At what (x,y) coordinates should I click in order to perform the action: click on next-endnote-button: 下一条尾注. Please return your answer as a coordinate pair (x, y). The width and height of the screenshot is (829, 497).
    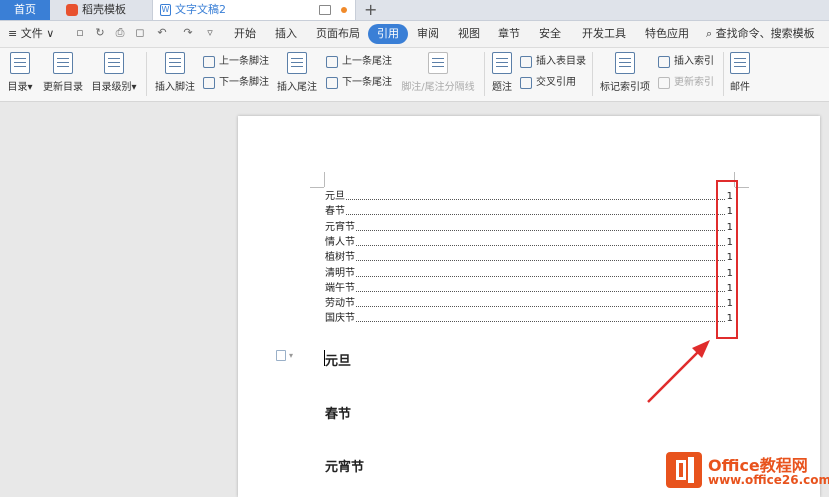
    Looking at the image, I should click on (359, 83).